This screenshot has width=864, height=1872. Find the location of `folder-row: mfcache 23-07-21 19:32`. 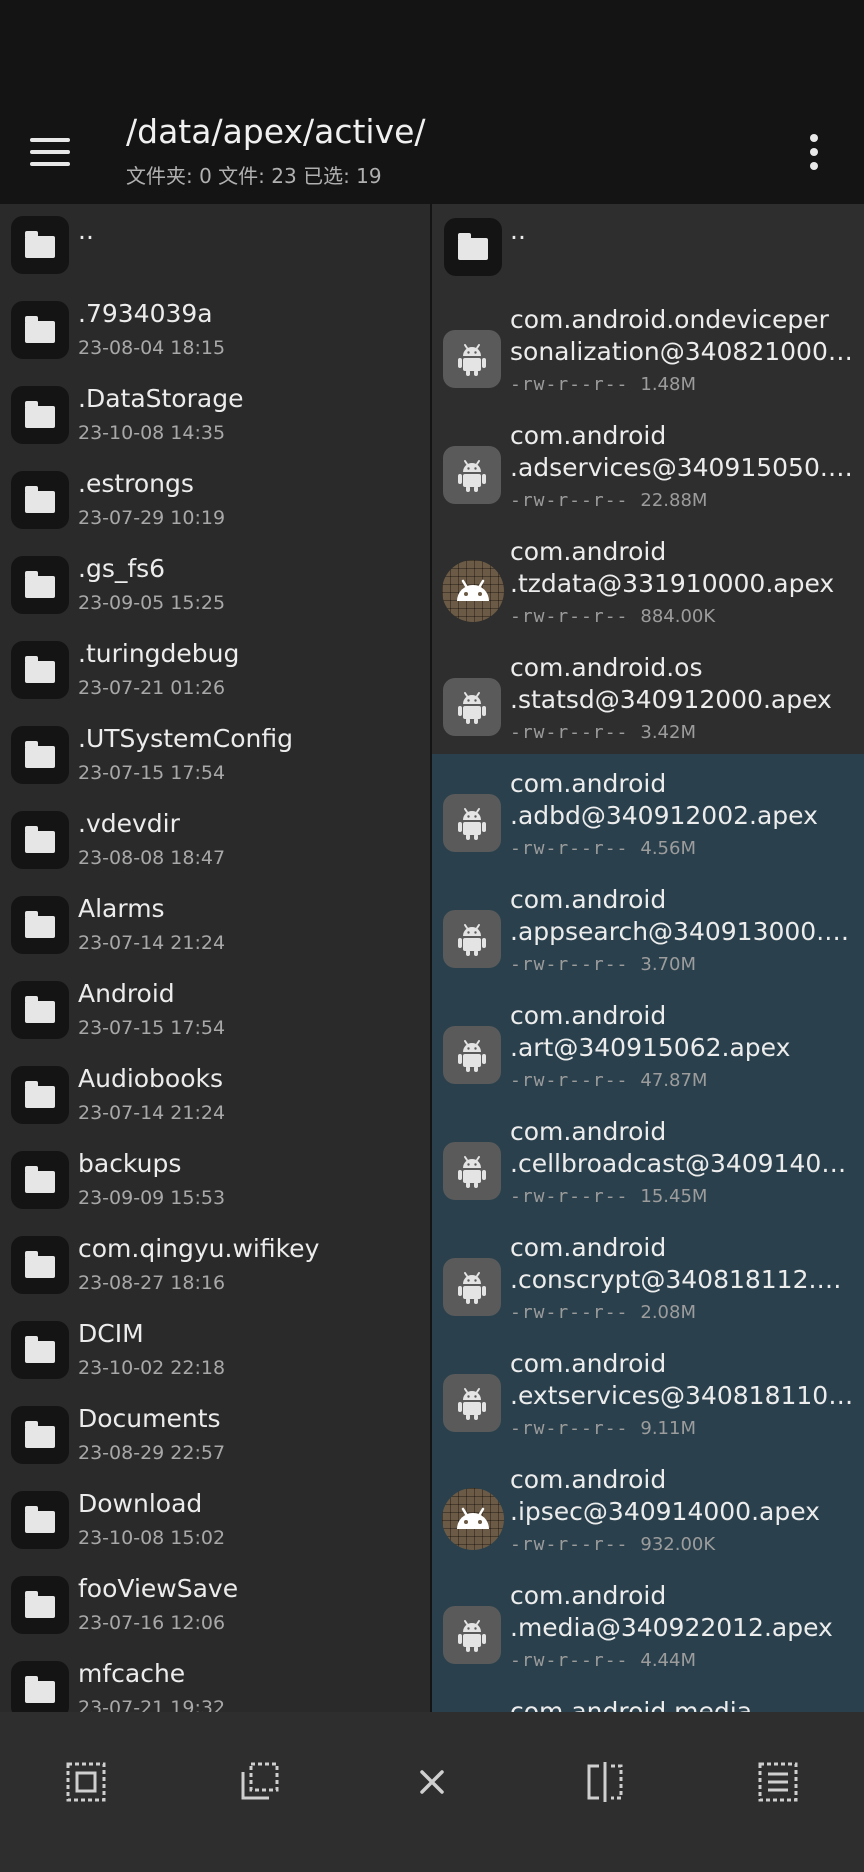

folder-row: mfcache 23-07-21 19:32 is located at coordinates (215, 1680).